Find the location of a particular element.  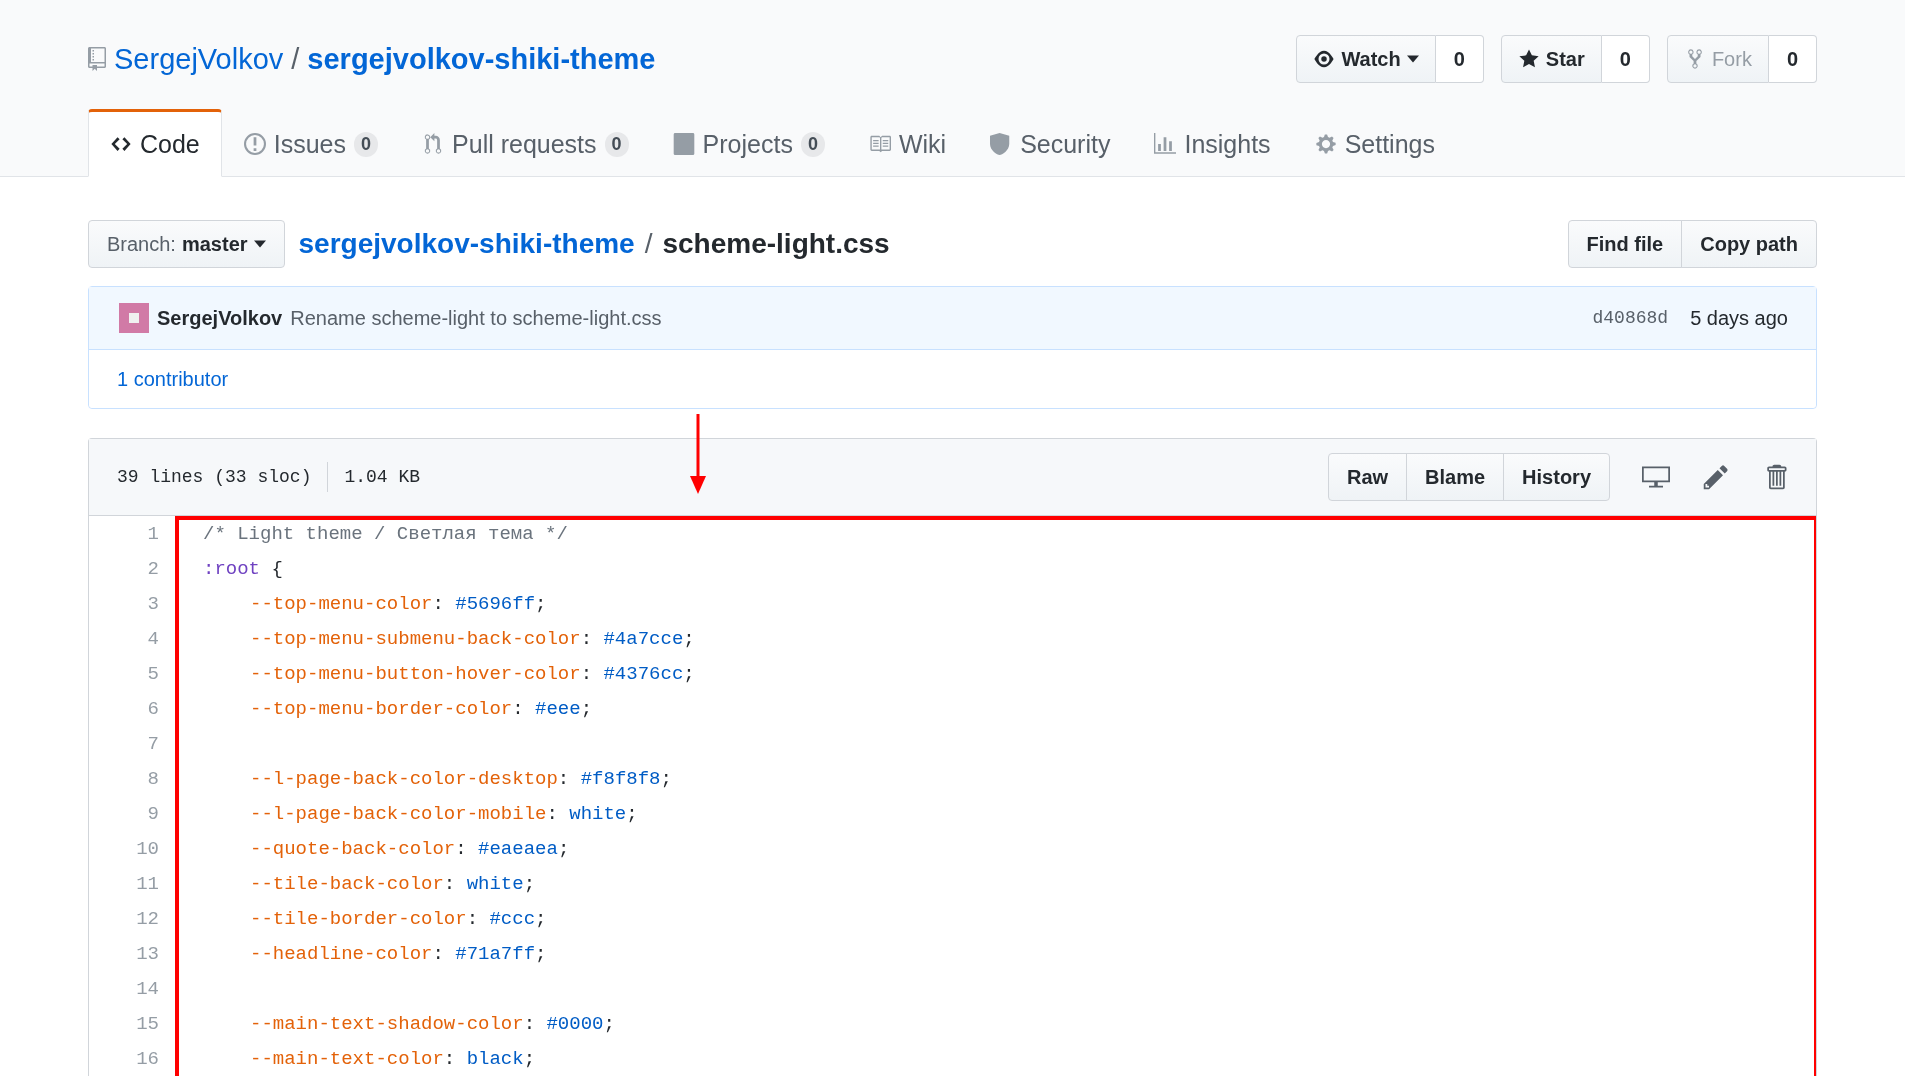

code-line: --main-text-color: black; is located at coordinates (392, 1058).